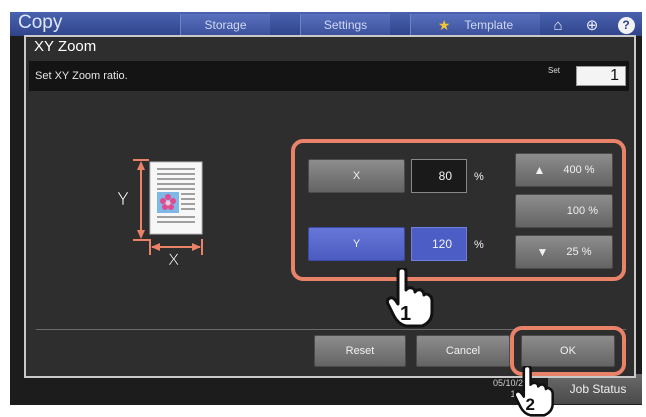 The height and width of the screenshot is (417, 646). Describe the element at coordinates (592, 25) in the screenshot. I see `globe-icon: ⊕` at that location.